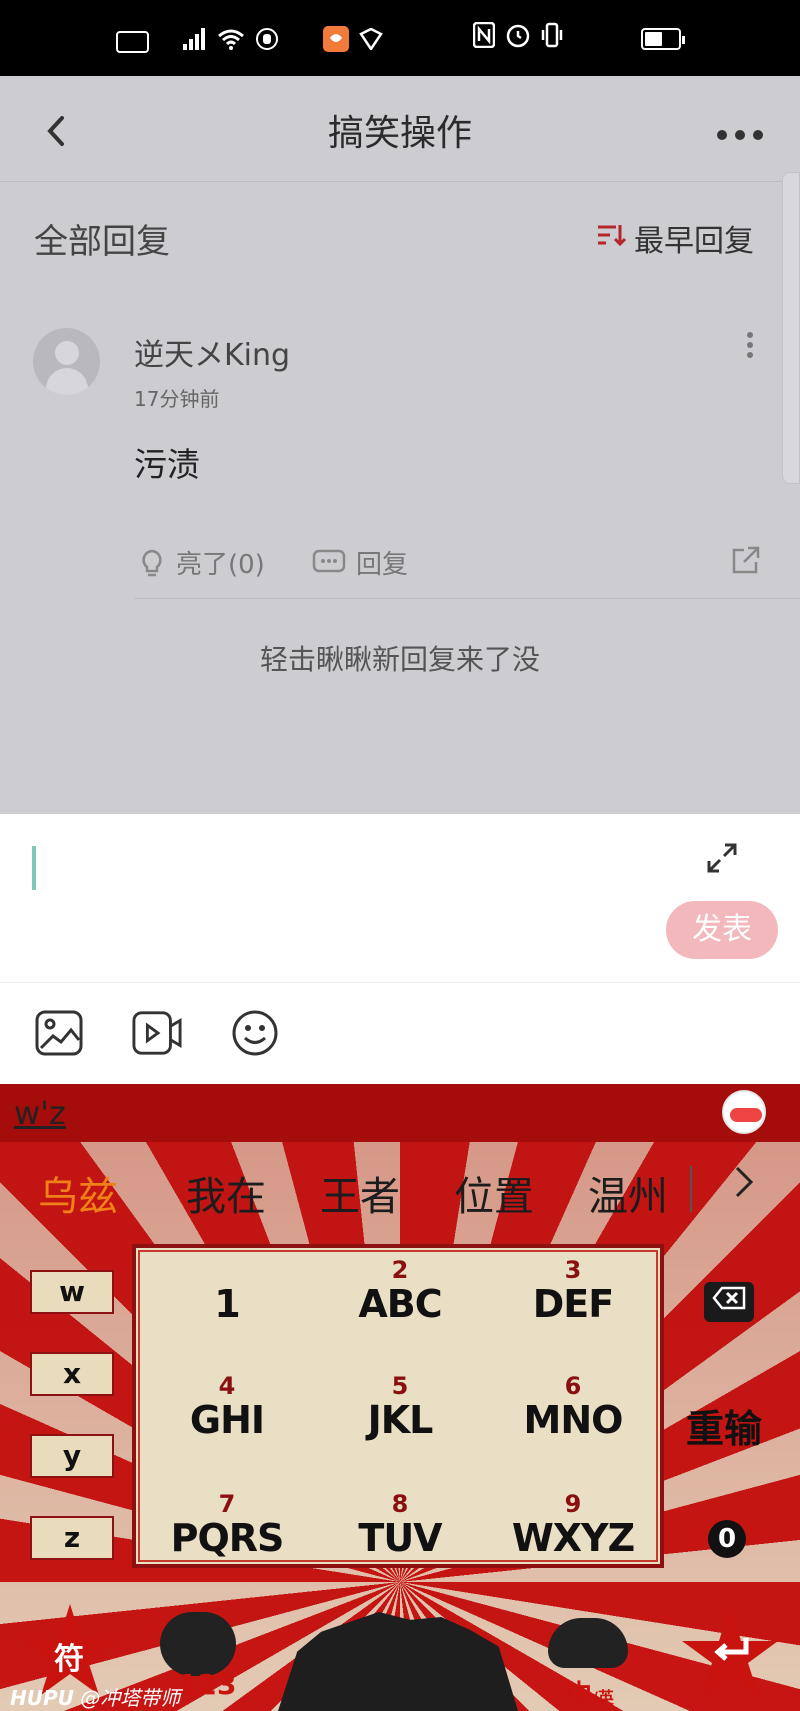  I want to click on vibrate-icon, so click(552, 38).